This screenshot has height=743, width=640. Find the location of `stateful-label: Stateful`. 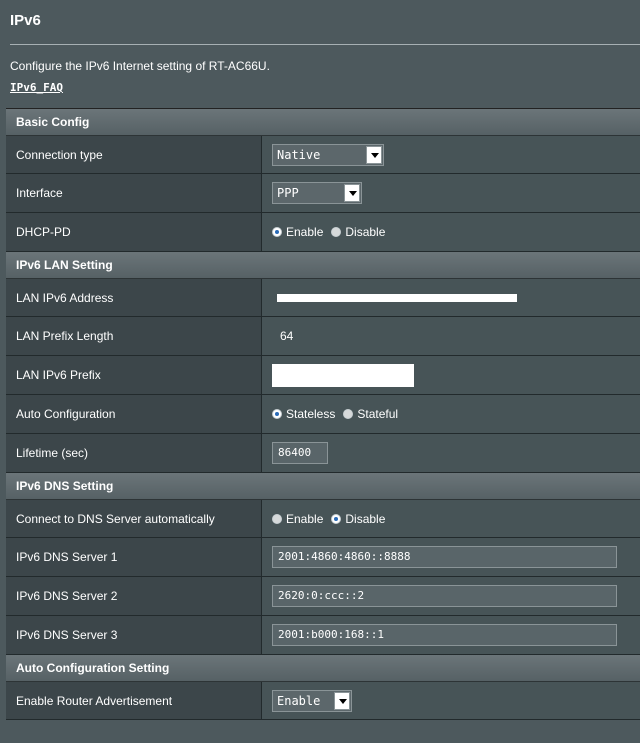

stateful-label: Stateful is located at coordinates (377, 414).